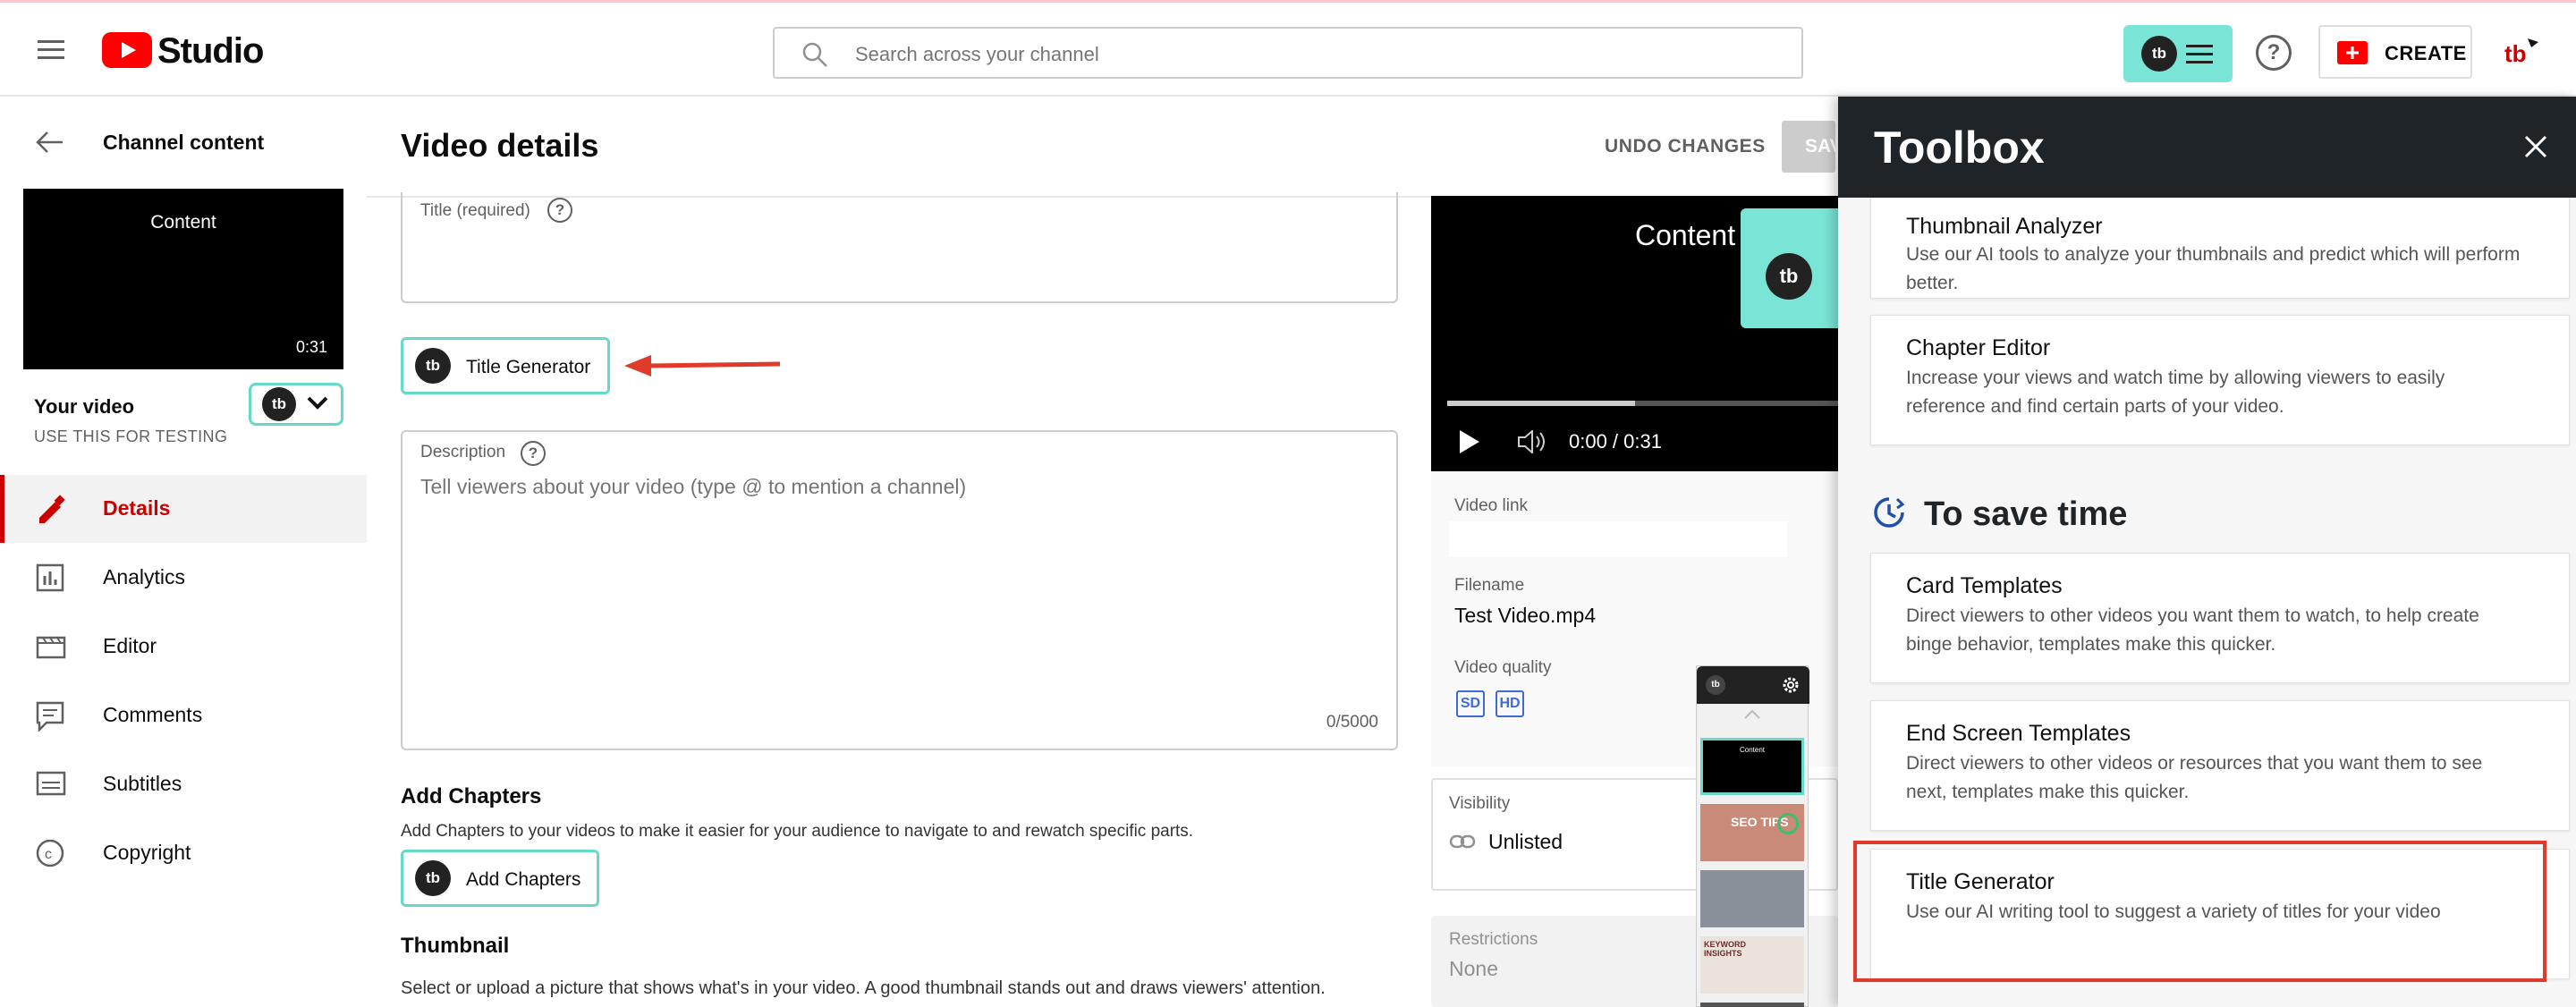 The image size is (2576, 1007). Describe the element at coordinates (183, 222) in the screenshot. I see `preview-title: Content` at that location.